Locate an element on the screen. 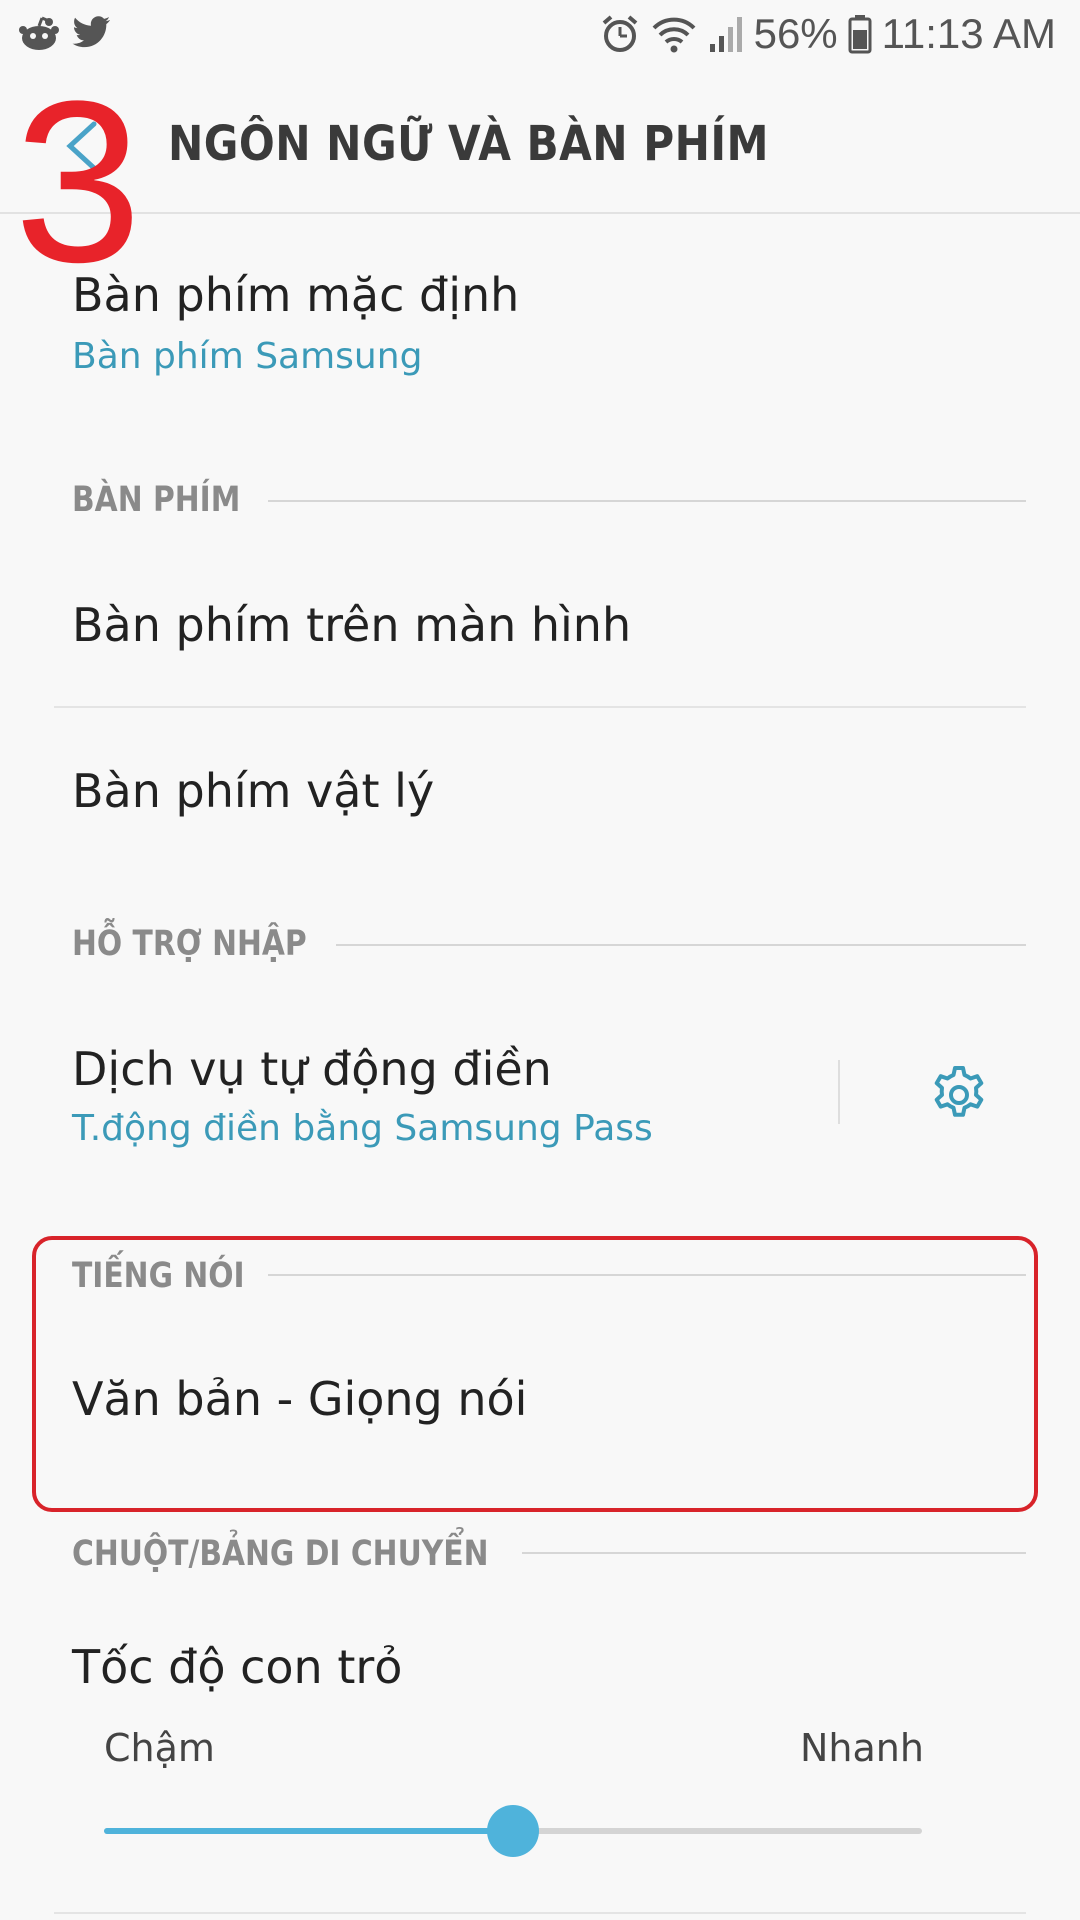 The height and width of the screenshot is (1920, 1080). app-bar: NGÔN NGỮ VÀ BÀN PHÍM is located at coordinates (540, 146).